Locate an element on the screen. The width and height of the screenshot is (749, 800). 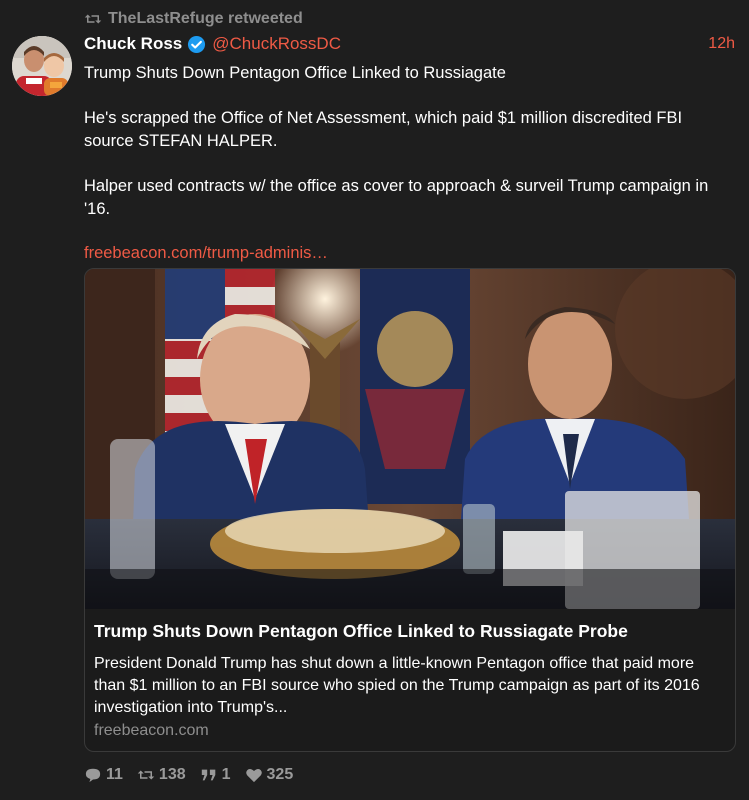
reply-icon is located at coordinates (93, 775).